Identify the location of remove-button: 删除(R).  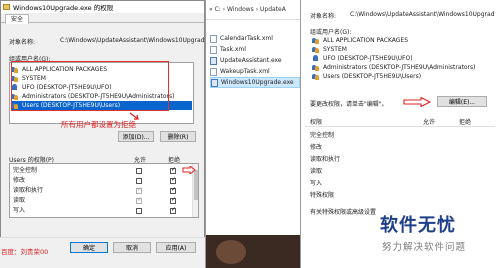
(178, 136).